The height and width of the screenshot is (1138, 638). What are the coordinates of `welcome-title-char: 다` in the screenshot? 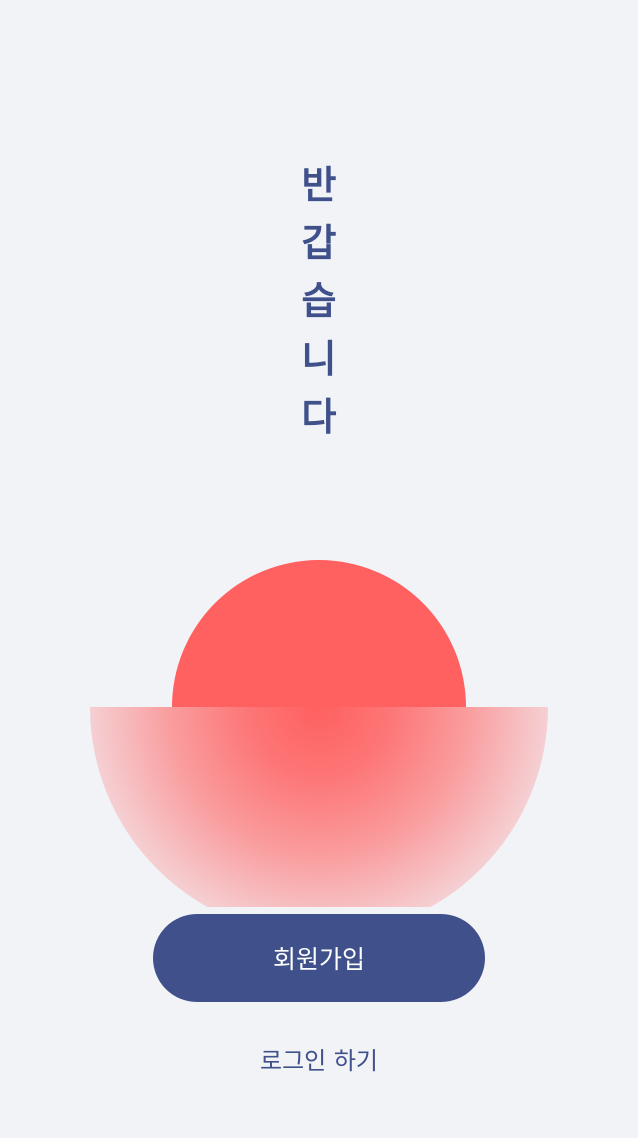 It's located at (319, 417).